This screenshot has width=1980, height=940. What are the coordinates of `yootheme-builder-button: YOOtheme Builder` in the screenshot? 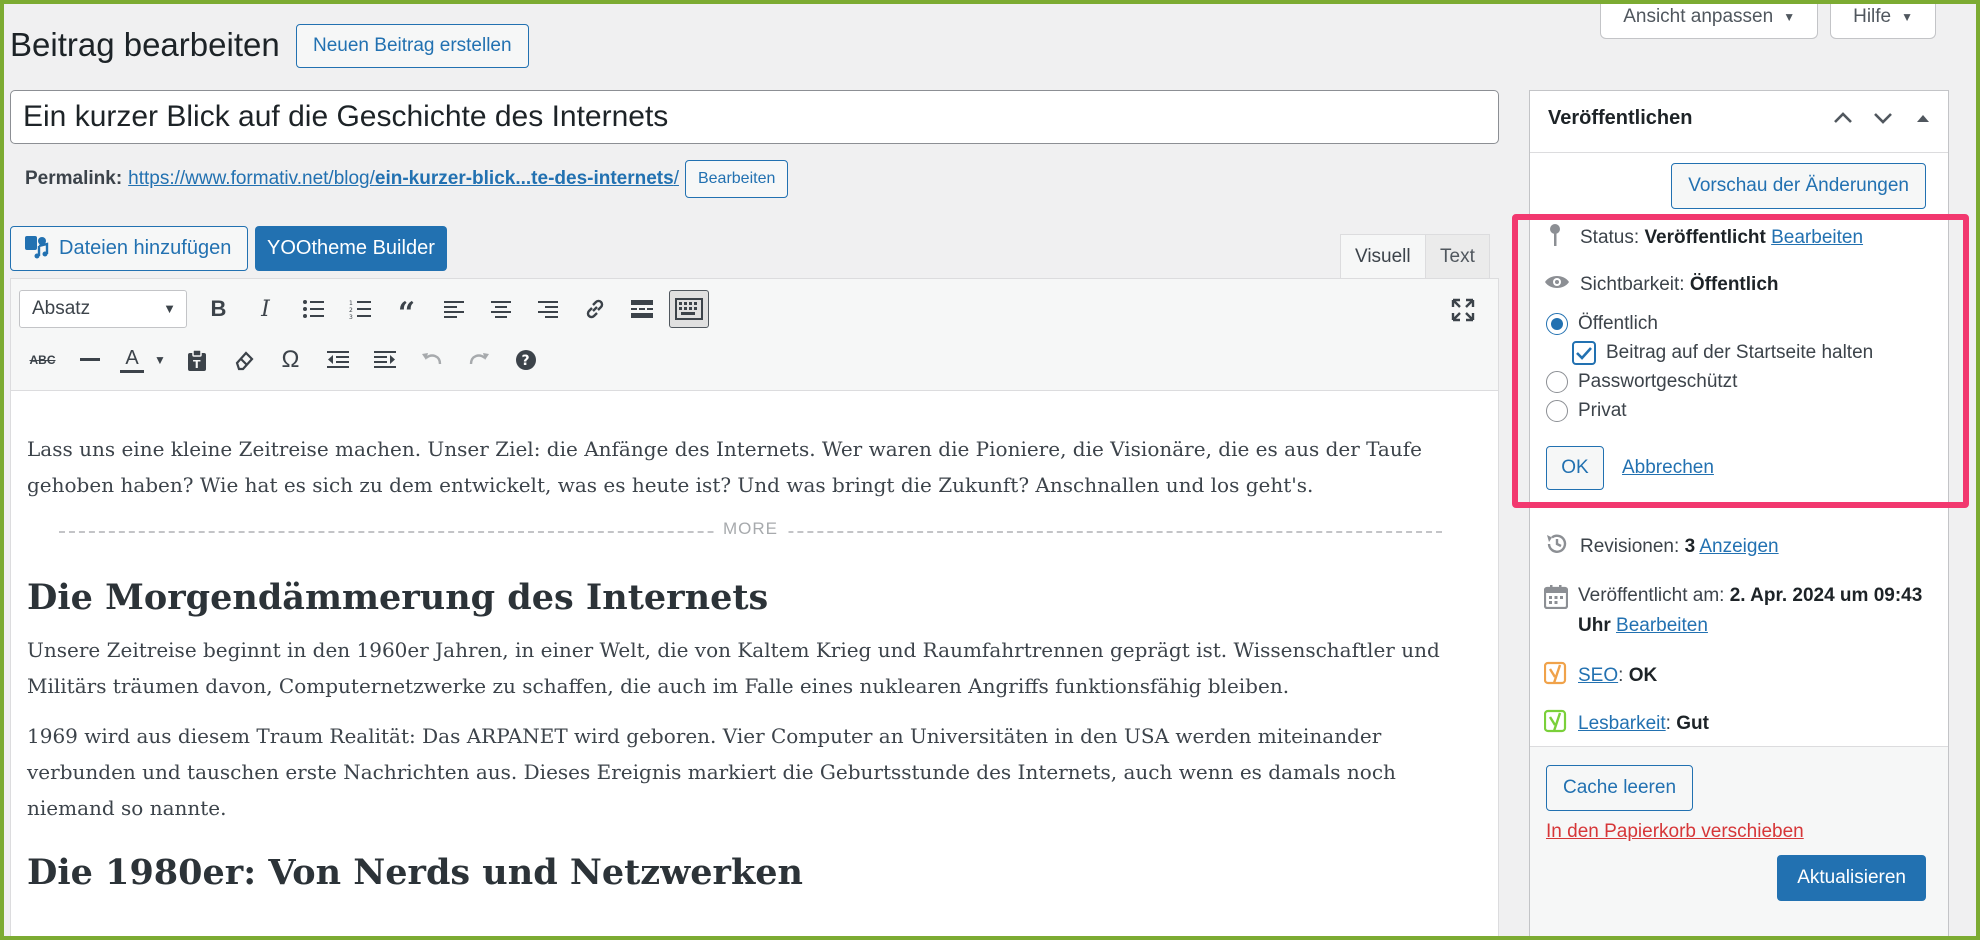 It's located at (351, 248).